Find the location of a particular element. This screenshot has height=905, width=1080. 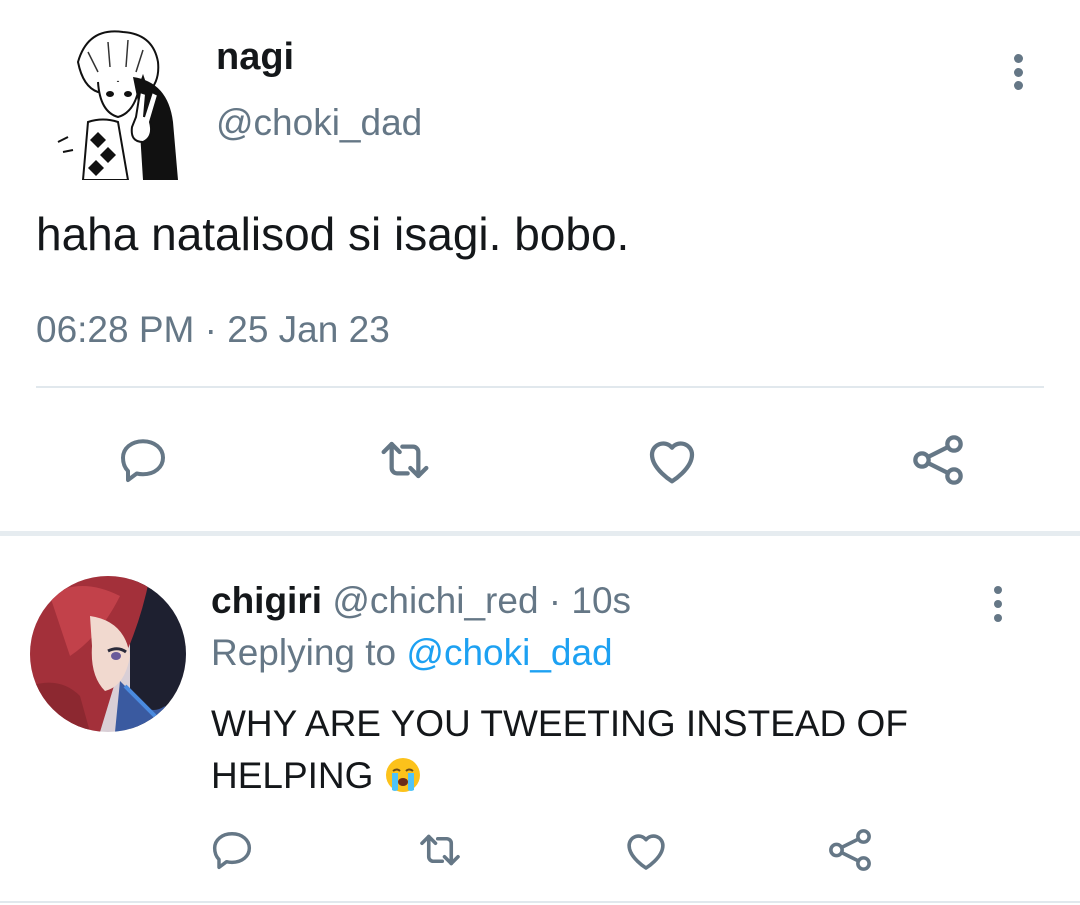

mention-link: @choki_dad is located at coordinates (509, 652).